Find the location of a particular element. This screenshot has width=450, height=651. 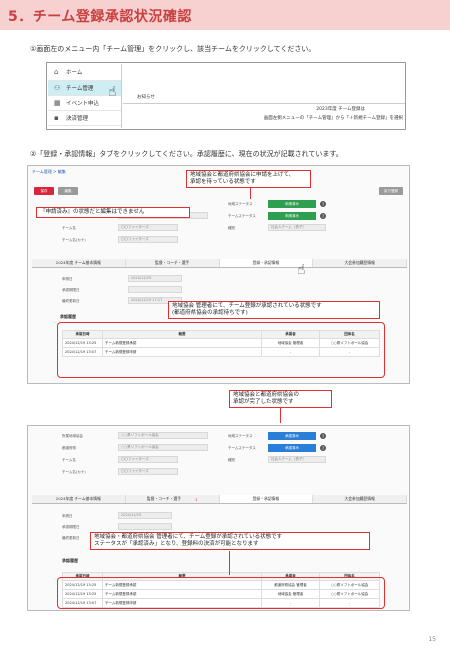

divider is located at coordinates (264, 103).